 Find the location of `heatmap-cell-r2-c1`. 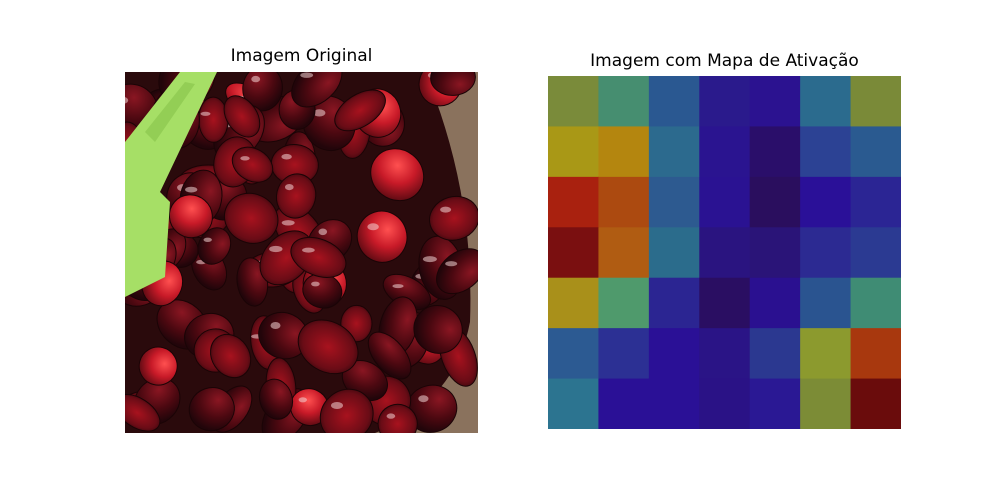

heatmap-cell-r2-c1 is located at coordinates (624, 202).